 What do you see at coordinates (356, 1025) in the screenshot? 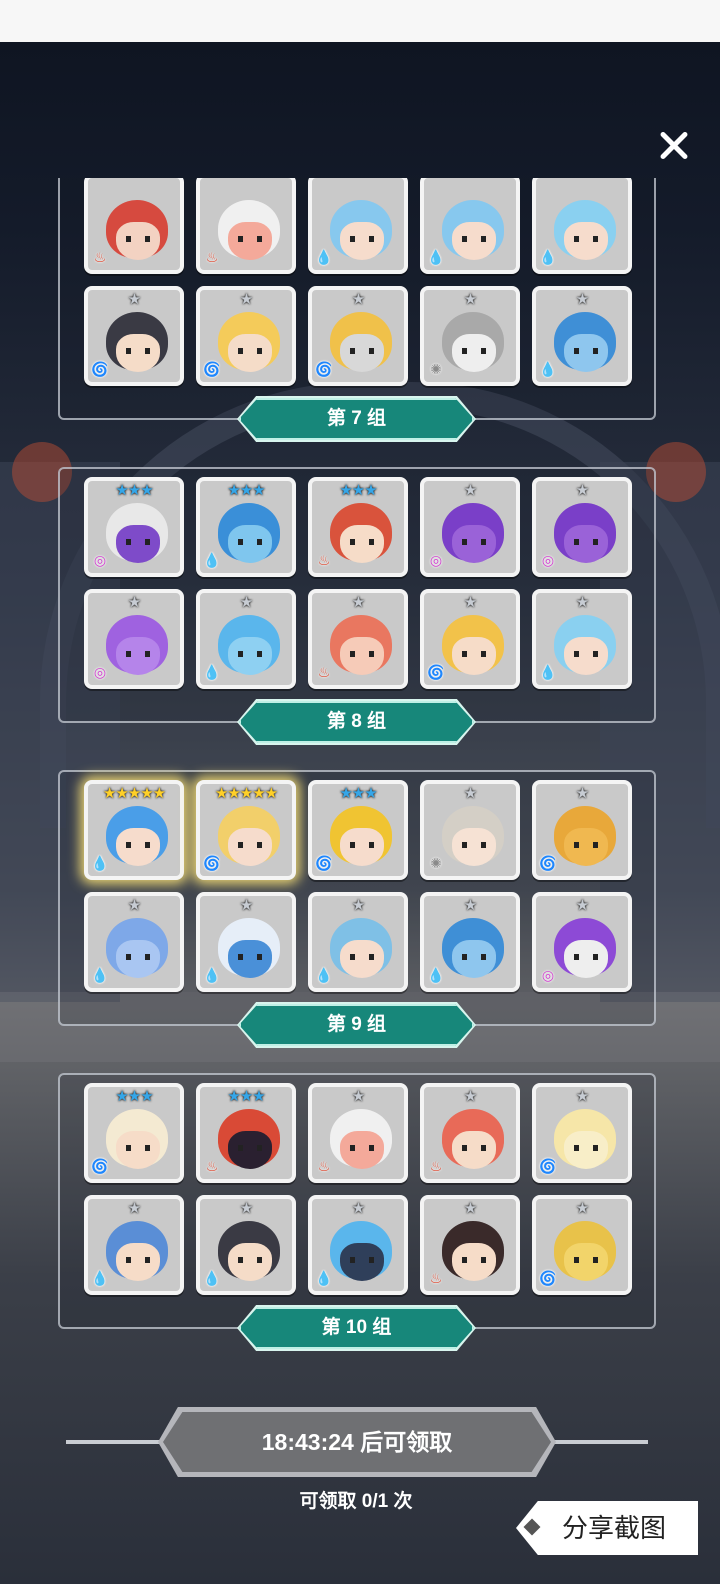
I see `group-label: 第 9 组` at bounding box center [356, 1025].